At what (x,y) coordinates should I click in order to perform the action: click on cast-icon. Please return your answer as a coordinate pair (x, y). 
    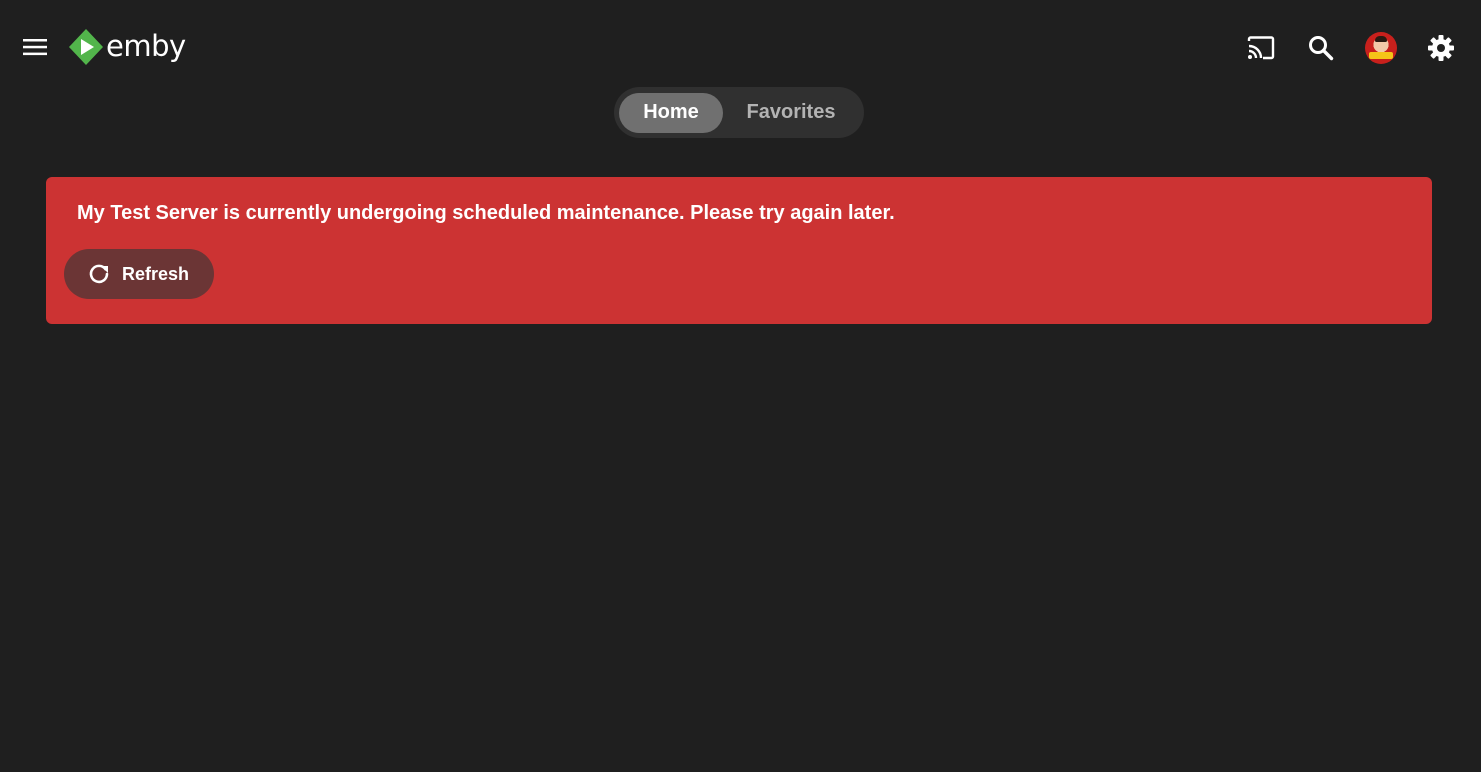
    Looking at the image, I should click on (1261, 48).